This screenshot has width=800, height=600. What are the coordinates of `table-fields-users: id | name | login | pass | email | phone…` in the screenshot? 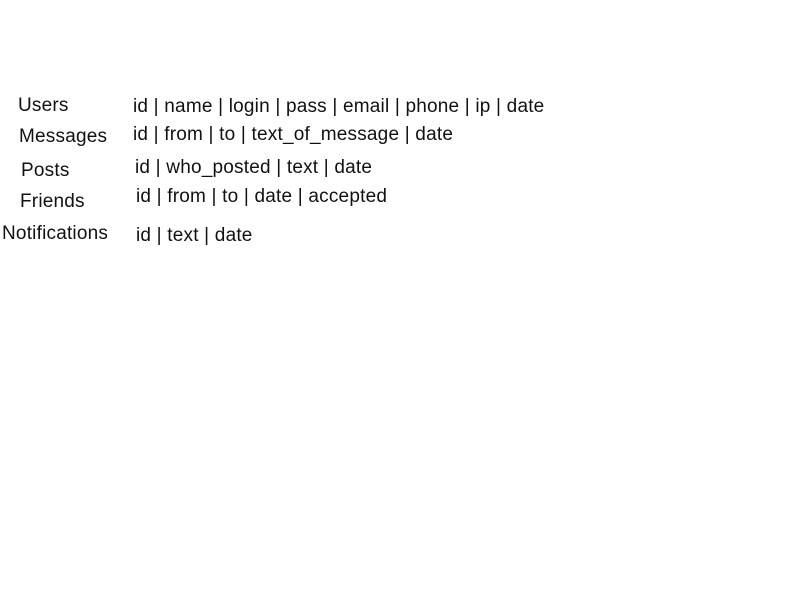 It's located at (339, 106).